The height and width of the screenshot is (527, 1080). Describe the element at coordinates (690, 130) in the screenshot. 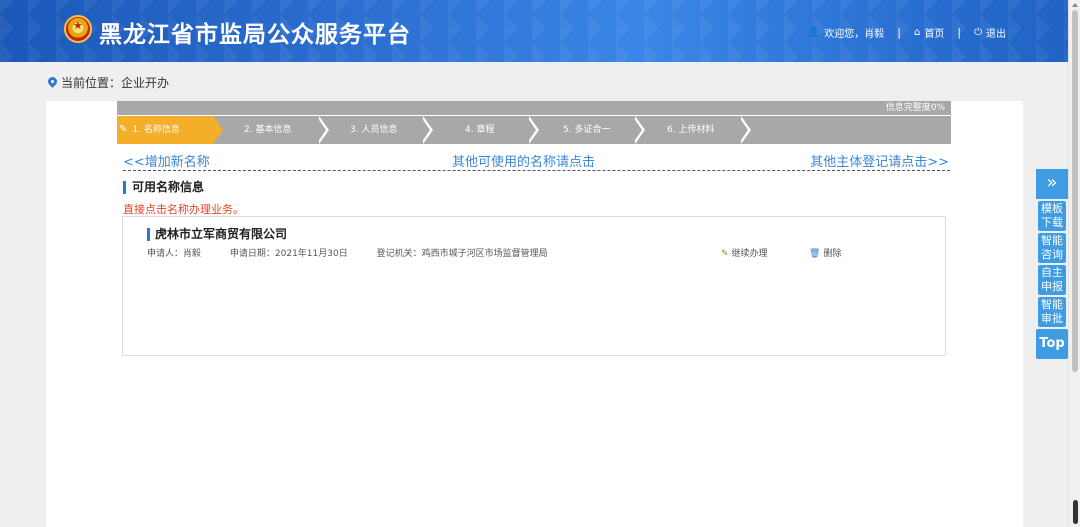

I see `step-upload: 6. 上传材料` at that location.